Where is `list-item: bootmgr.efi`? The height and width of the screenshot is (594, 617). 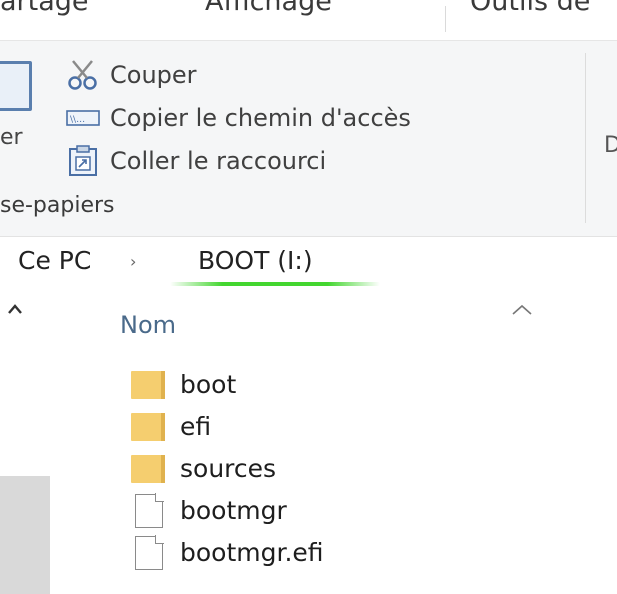
list-item: bootmgr.efi is located at coordinates (226, 552).